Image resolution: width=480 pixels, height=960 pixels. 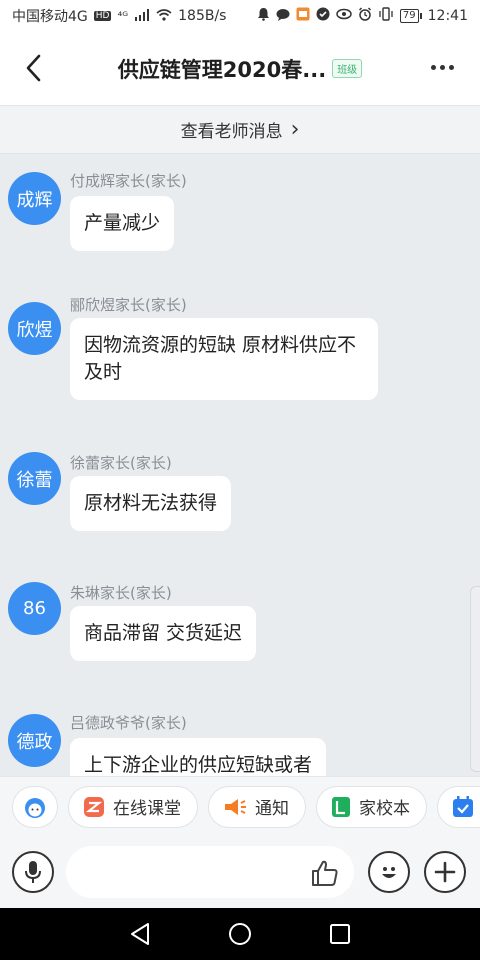 What do you see at coordinates (202, 16) in the screenshot?
I see `network-speed: 185B/s` at bounding box center [202, 16].